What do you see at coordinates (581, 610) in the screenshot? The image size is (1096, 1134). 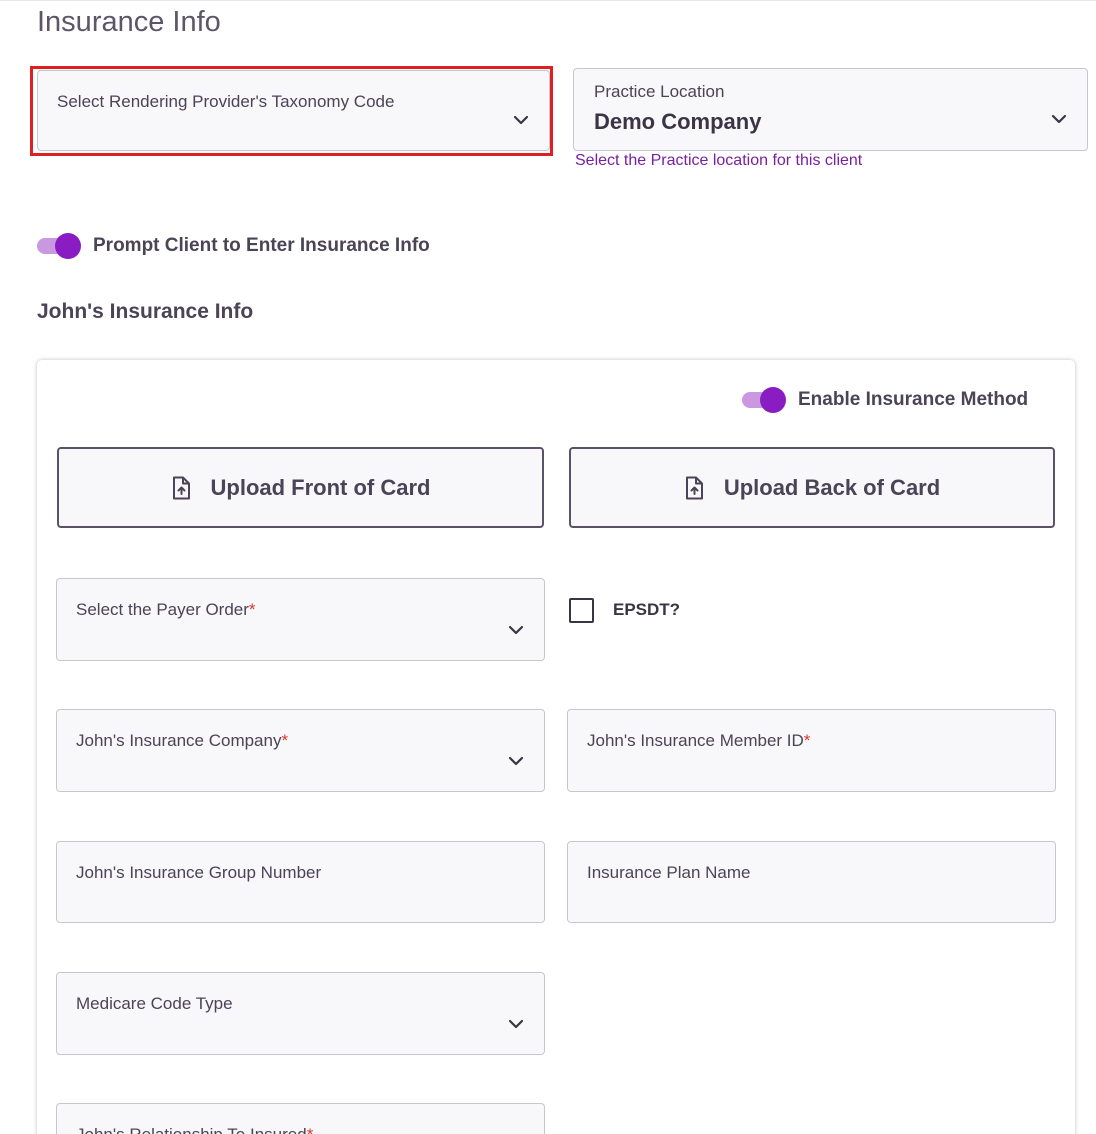 I see `epsdt-checkbox` at bounding box center [581, 610].